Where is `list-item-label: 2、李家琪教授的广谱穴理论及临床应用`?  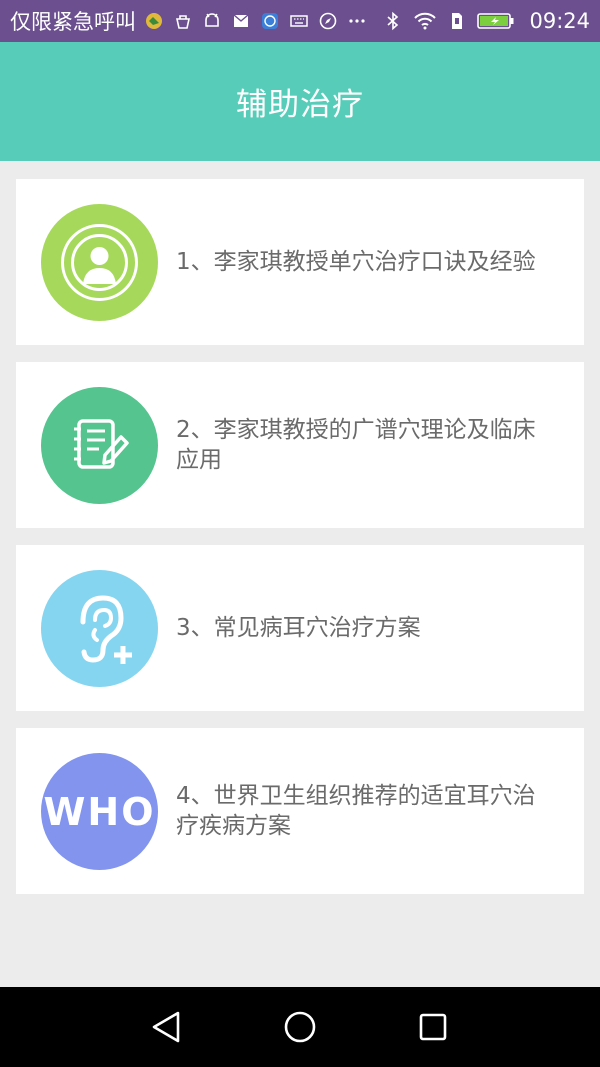
list-item-label: 2、李家琪教授的广谱穴理论及临床应用 is located at coordinates (356, 445).